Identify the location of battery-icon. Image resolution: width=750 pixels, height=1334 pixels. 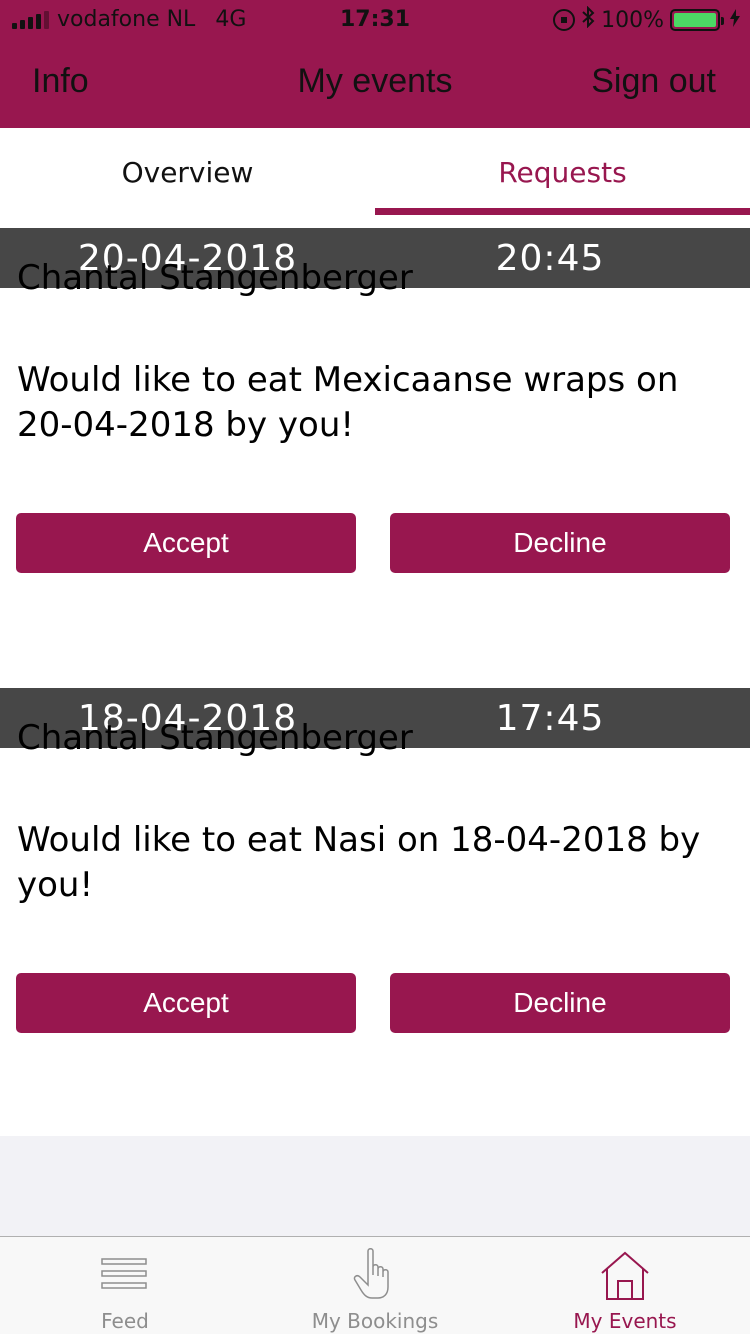
(697, 20).